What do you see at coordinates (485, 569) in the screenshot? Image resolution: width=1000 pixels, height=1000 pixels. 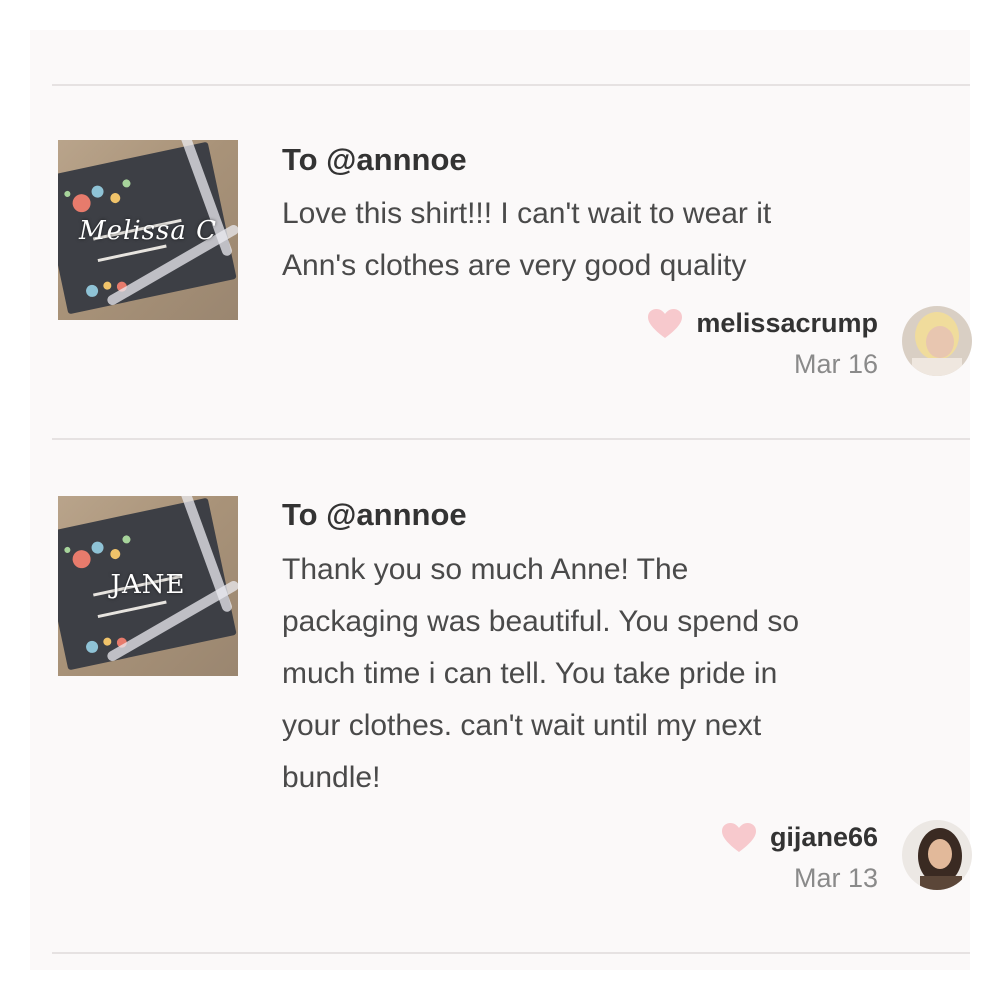 I see `review-text-line: Thank you so much Anne! The` at bounding box center [485, 569].